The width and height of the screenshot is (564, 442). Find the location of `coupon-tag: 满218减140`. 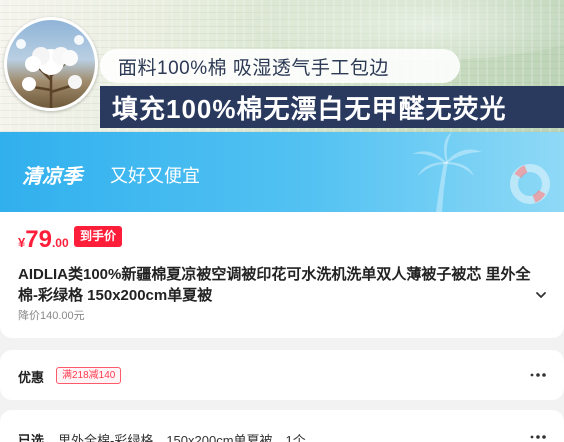

coupon-tag: 满218减140 is located at coordinates (89, 375).